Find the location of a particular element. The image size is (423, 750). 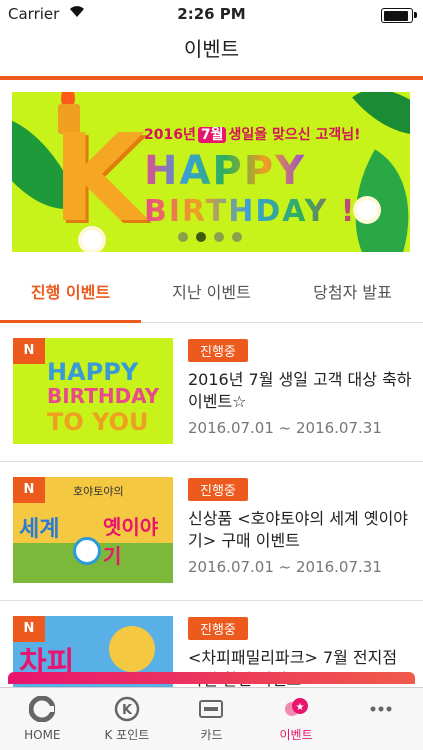

tab-event: ★ 이벤트 is located at coordinates (296, 719).